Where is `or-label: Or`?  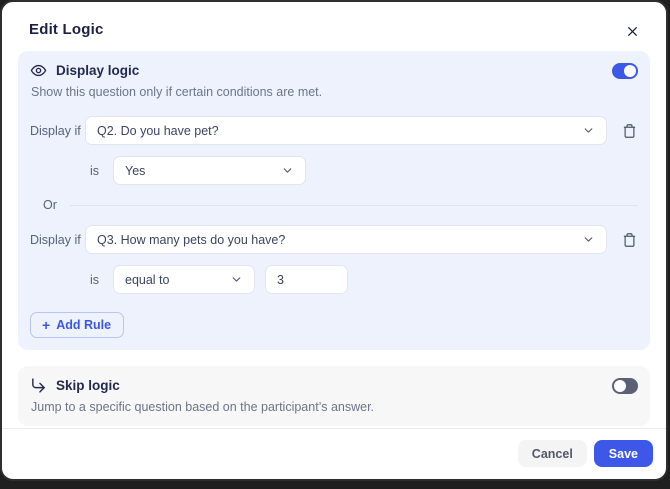
or-label: Or is located at coordinates (50, 205).